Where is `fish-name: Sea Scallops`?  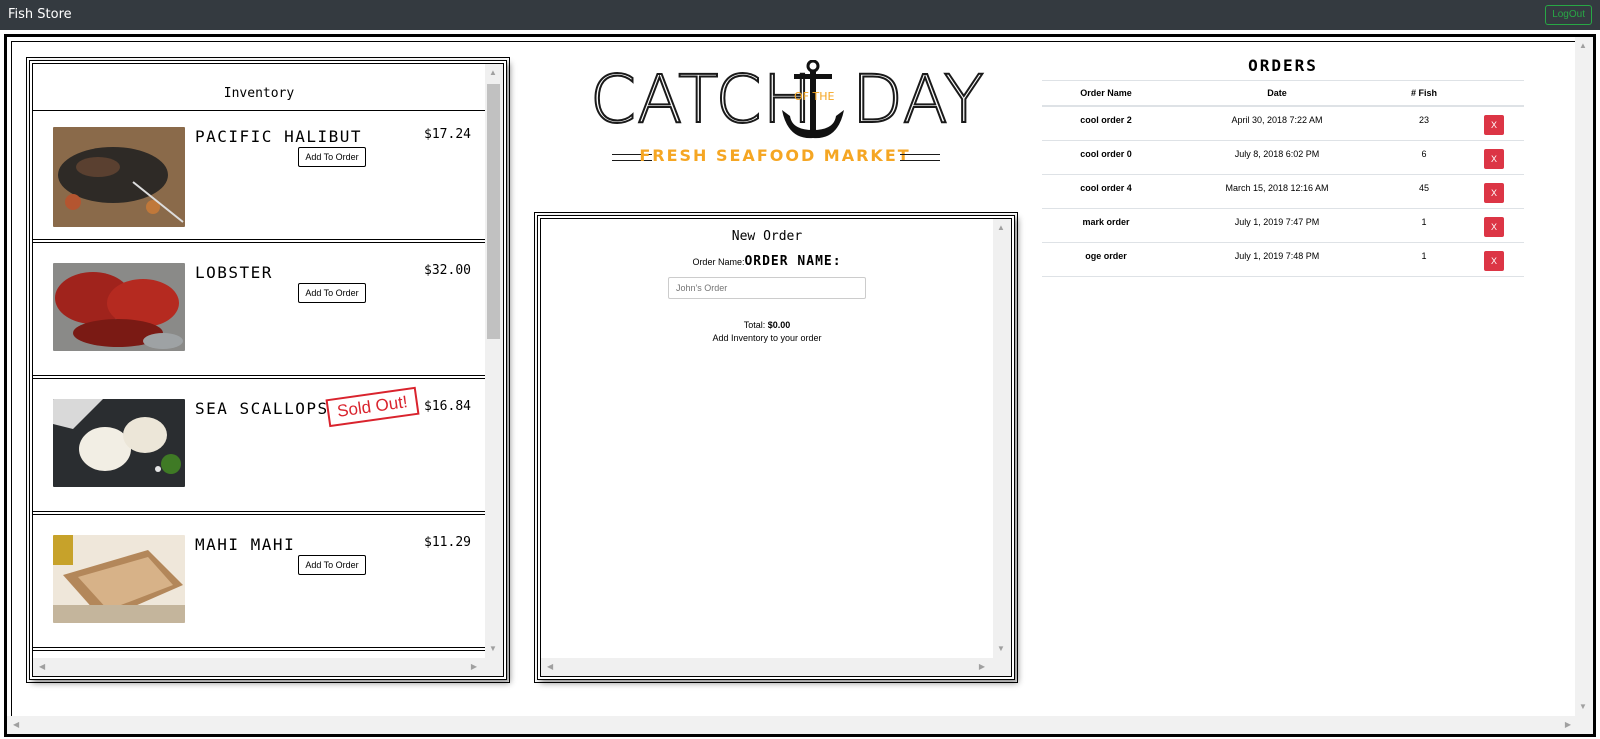
fish-name: Sea Scallops is located at coordinates (262, 408).